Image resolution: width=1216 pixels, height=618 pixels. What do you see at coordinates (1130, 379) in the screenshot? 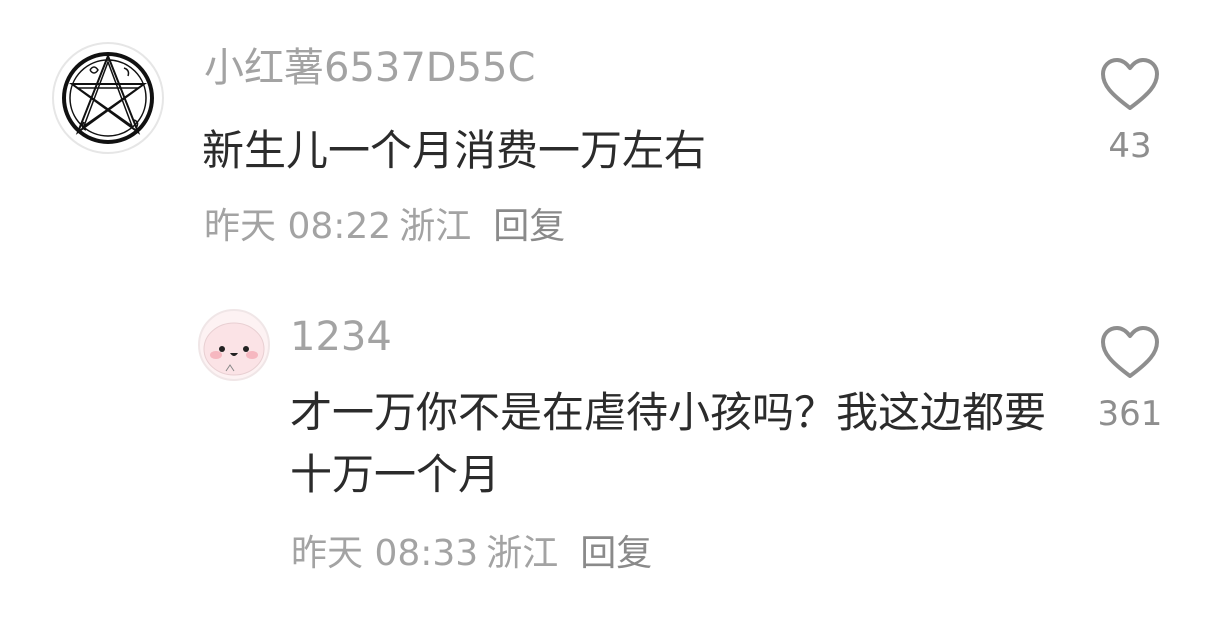
I see `like-button: 361` at bounding box center [1130, 379].